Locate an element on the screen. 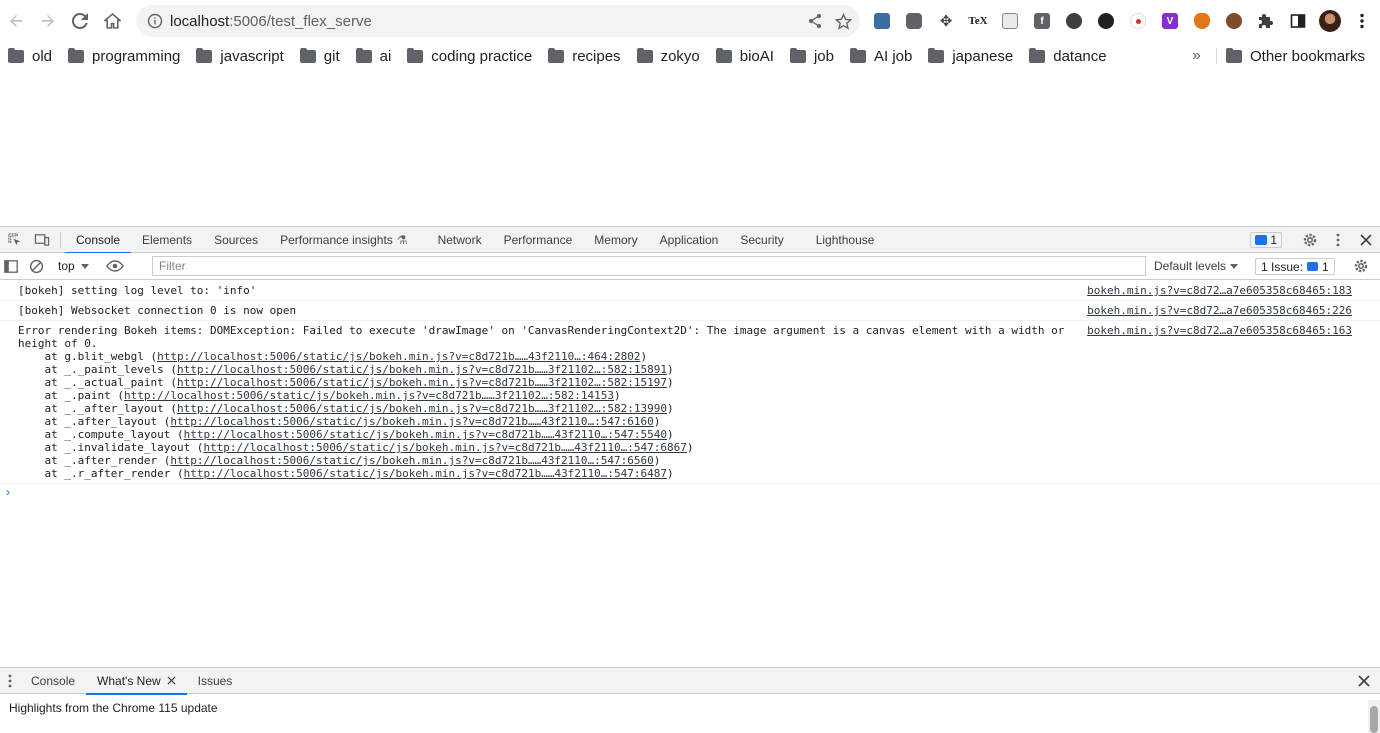 This screenshot has height=733, width=1380. extensions-menu-button is located at coordinates (1266, 21).